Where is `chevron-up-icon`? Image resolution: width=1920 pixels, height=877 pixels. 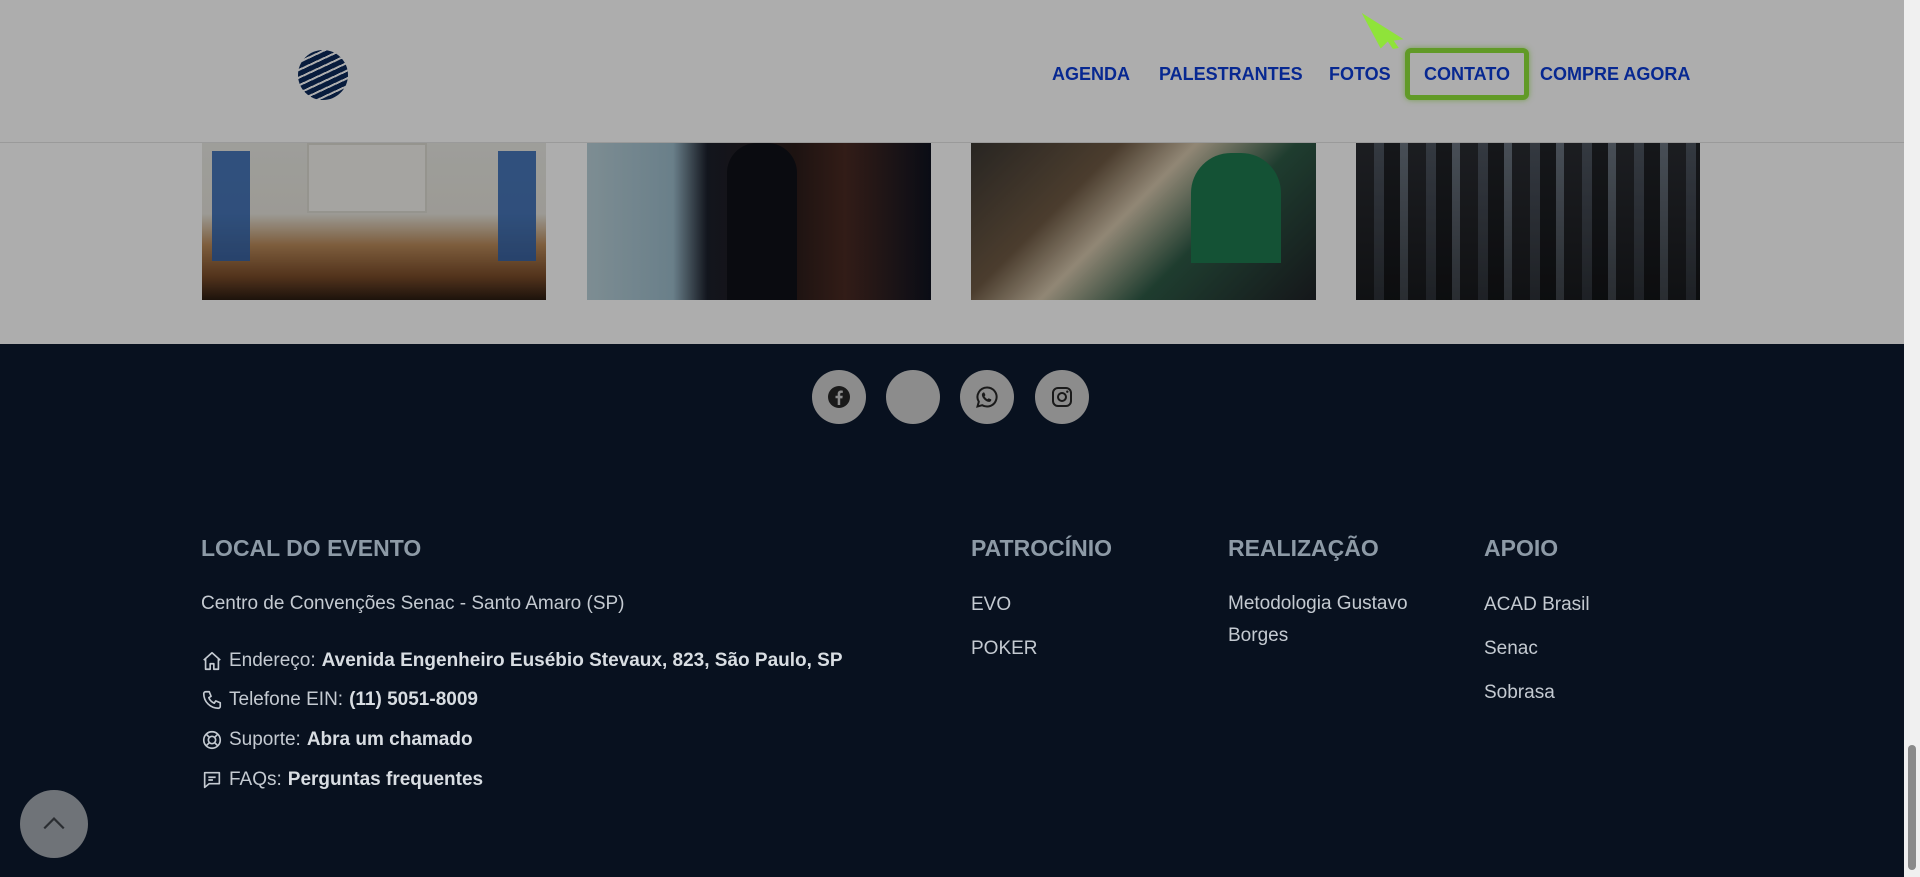
chevron-up-icon is located at coordinates (54, 823).